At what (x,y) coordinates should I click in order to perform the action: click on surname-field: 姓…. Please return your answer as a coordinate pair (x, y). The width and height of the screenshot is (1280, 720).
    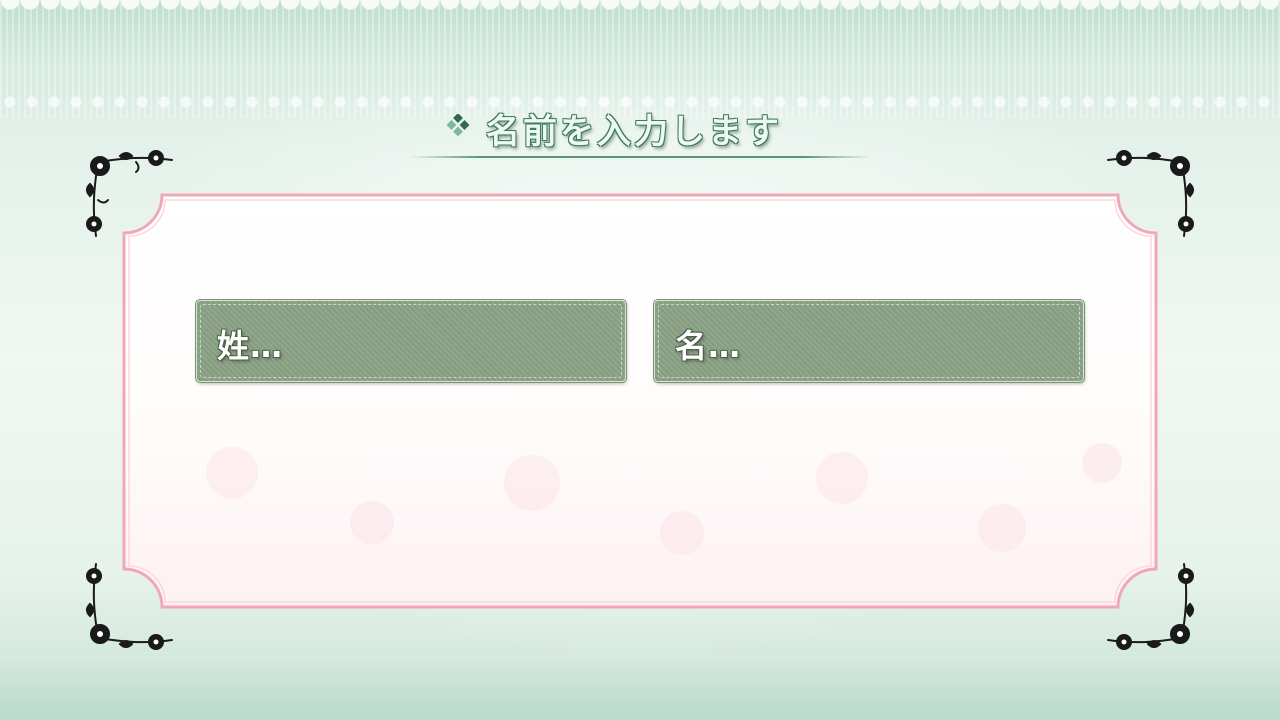
    Looking at the image, I should click on (411, 341).